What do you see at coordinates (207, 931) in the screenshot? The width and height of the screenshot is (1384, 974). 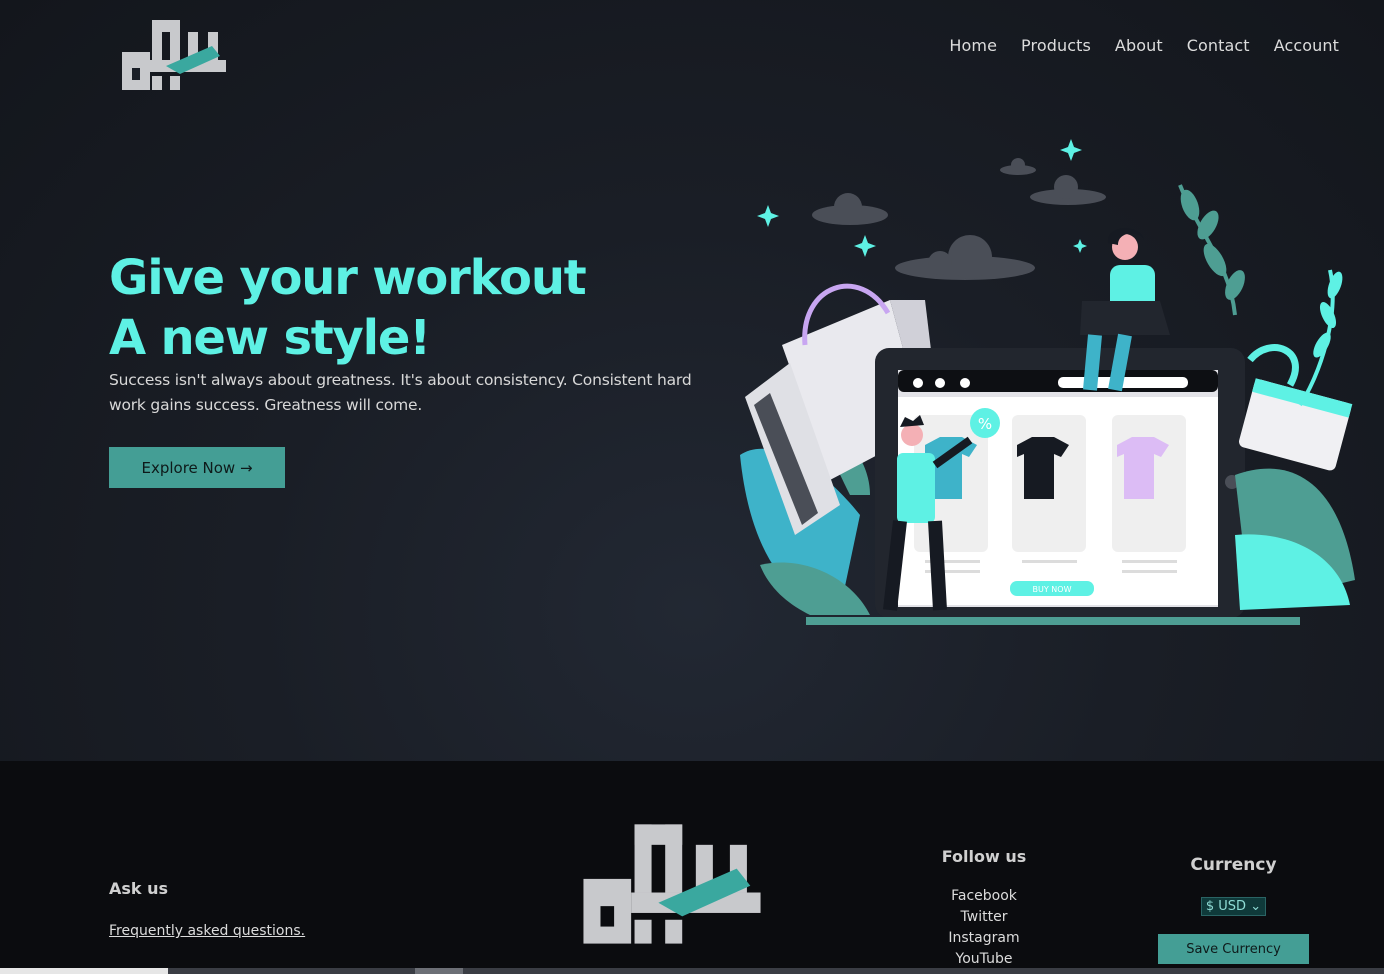 I see `faq-link: Frequently asked questions.` at bounding box center [207, 931].